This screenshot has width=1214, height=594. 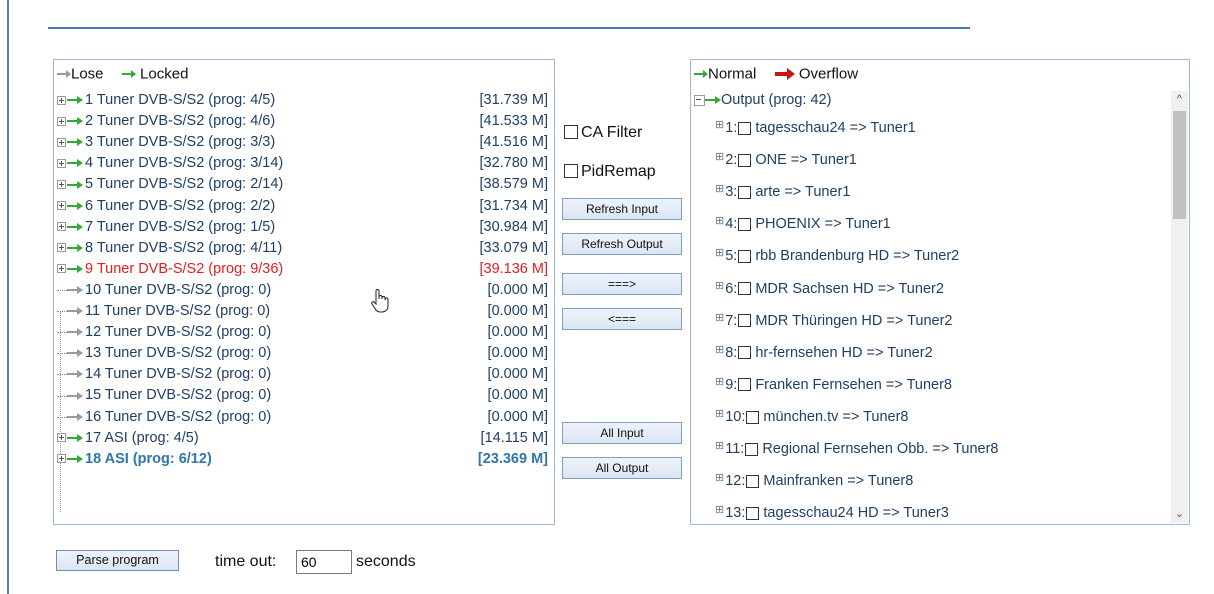 What do you see at coordinates (782, 192) in the screenshot?
I see `output-tree-row: ⊞3: arte => Tuner1` at bounding box center [782, 192].